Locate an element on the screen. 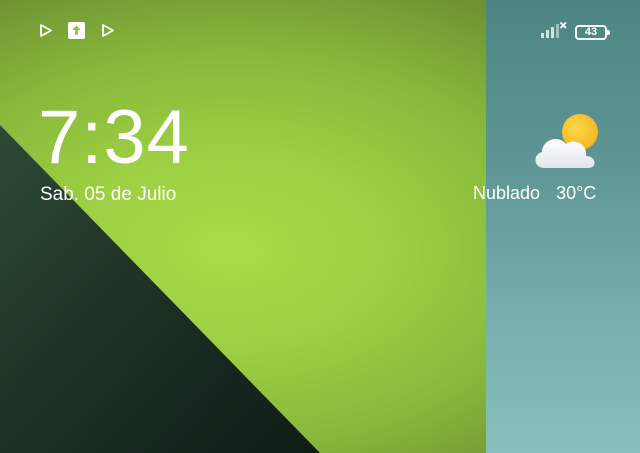 This screenshot has height=453, width=640. battery-level: 43 is located at coordinates (591, 31).